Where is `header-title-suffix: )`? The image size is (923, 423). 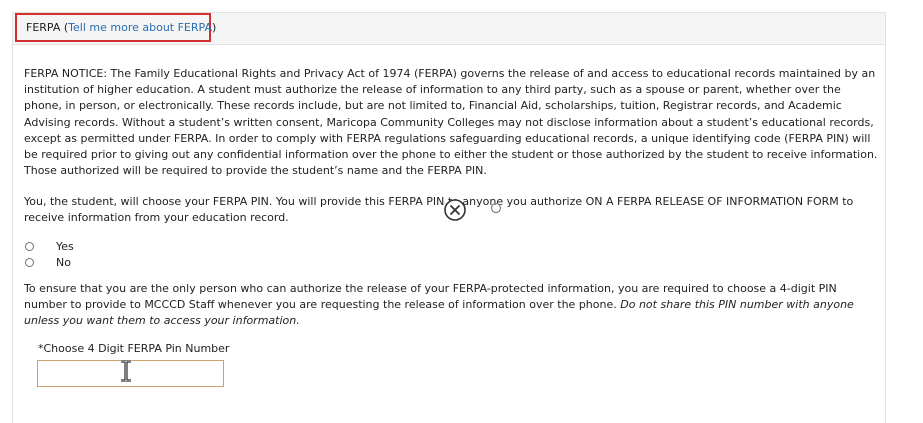 header-title-suffix: ) is located at coordinates (214, 27).